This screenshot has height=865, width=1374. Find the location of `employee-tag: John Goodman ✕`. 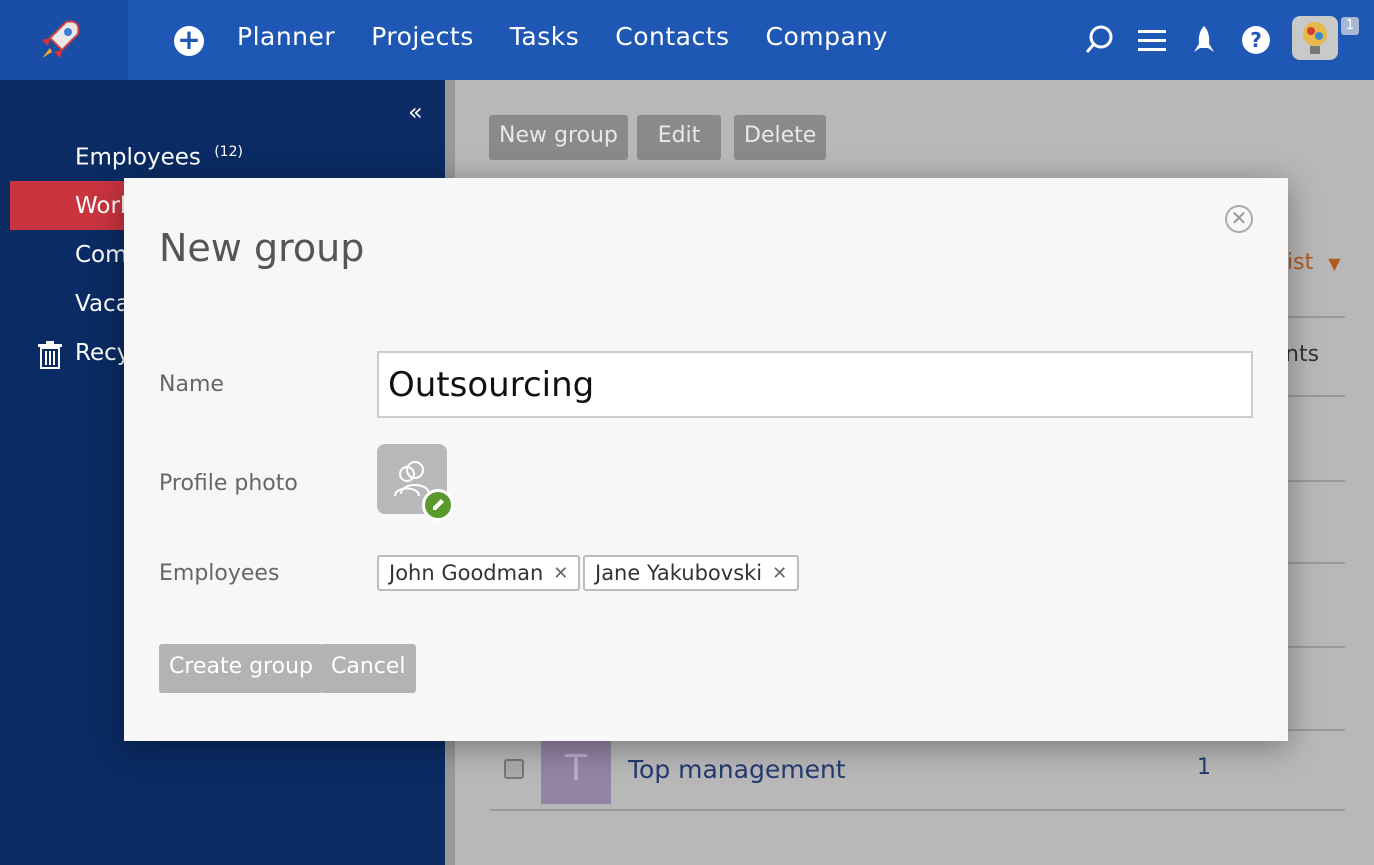

employee-tag: John Goodman ✕ is located at coordinates (479, 573).